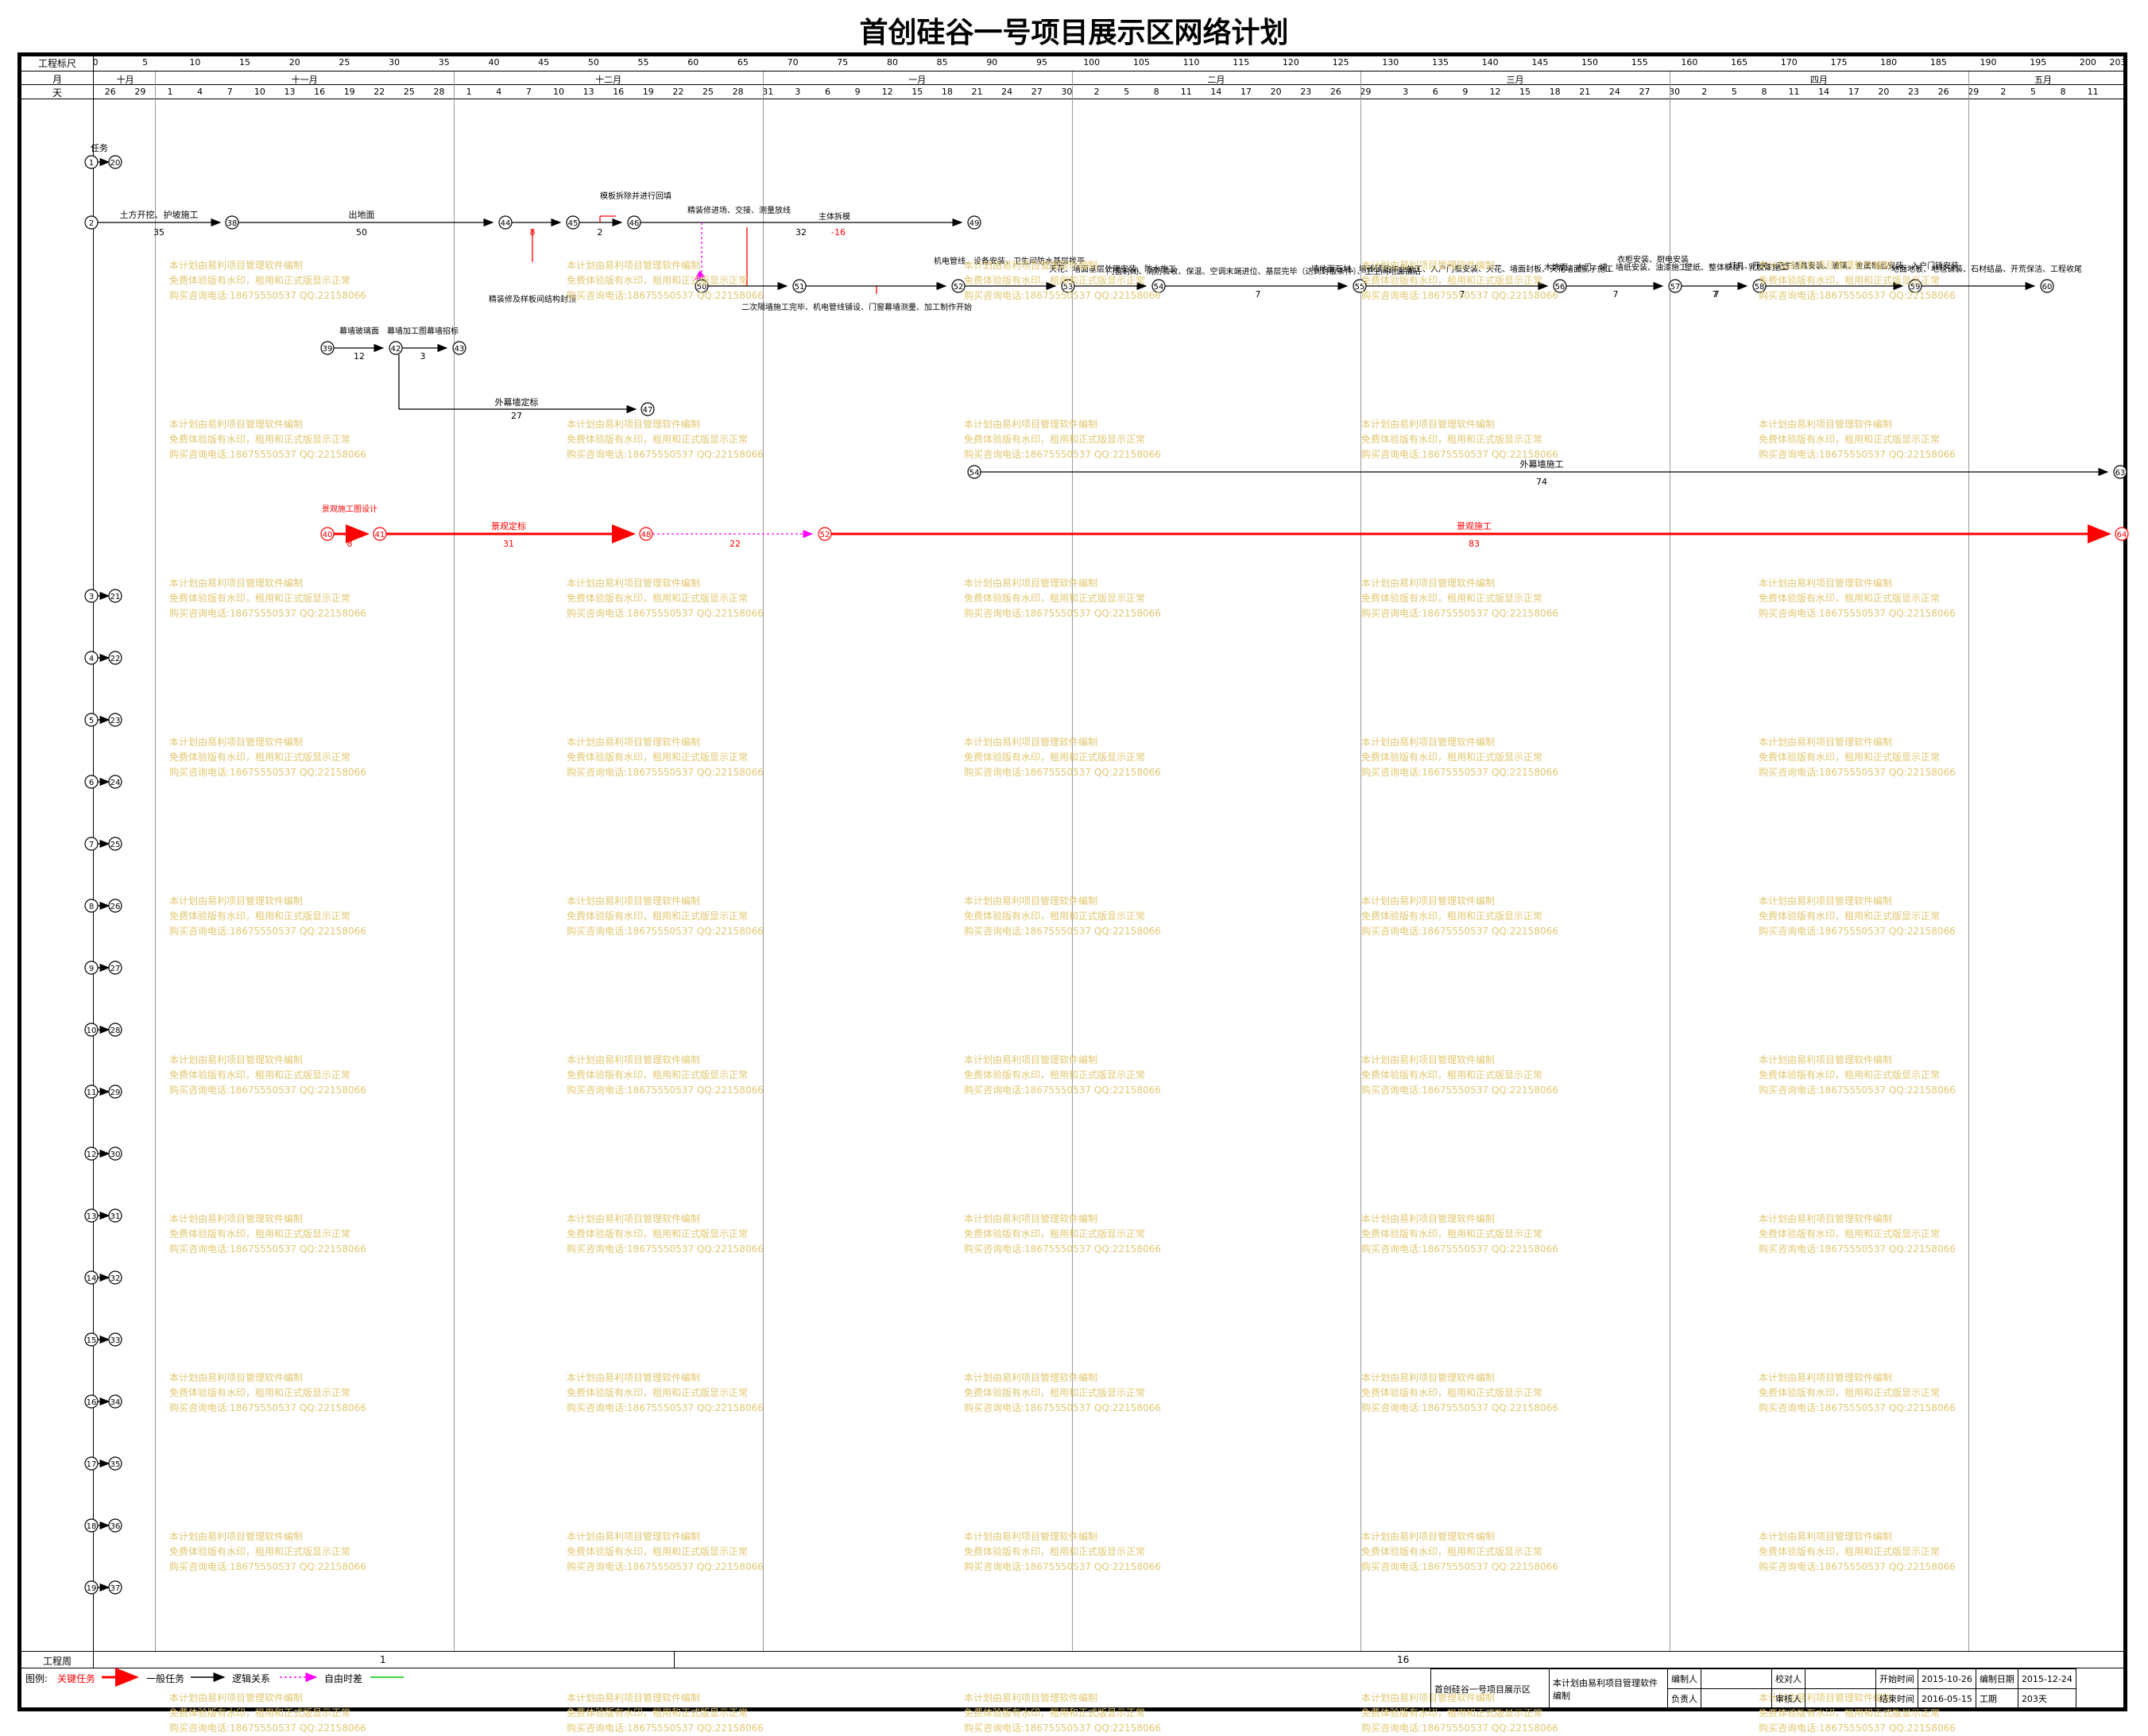  I want to click on compiler-label: 编制人, so click(1684, 1679).